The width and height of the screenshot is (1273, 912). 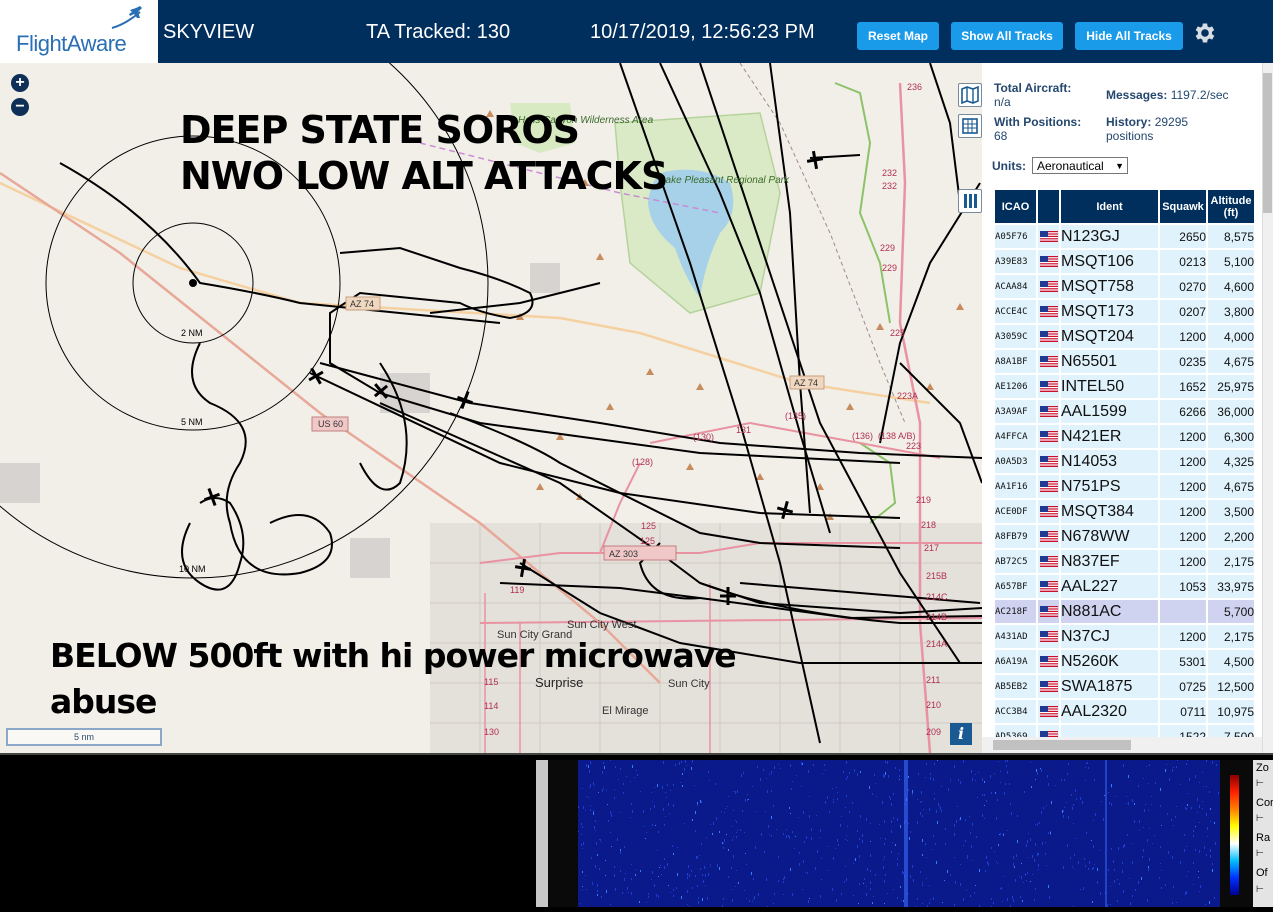 What do you see at coordinates (1231, 206) in the screenshot?
I see `col-altitude: Altitude (ft)` at bounding box center [1231, 206].